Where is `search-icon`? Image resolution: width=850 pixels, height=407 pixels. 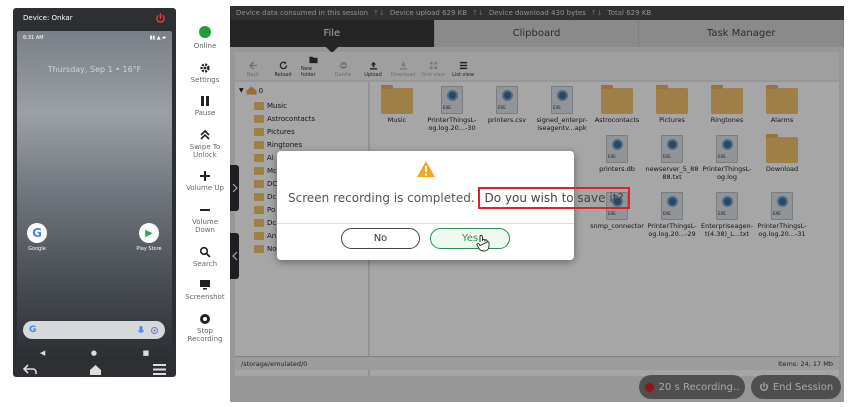
search-icon is located at coordinates (205, 252).